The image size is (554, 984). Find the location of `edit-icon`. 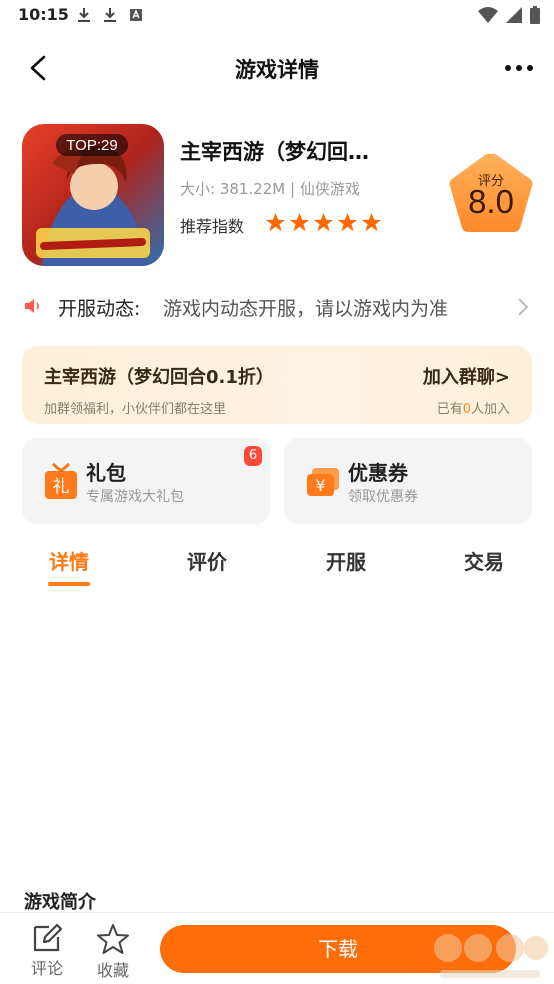

edit-icon is located at coordinates (48, 937).